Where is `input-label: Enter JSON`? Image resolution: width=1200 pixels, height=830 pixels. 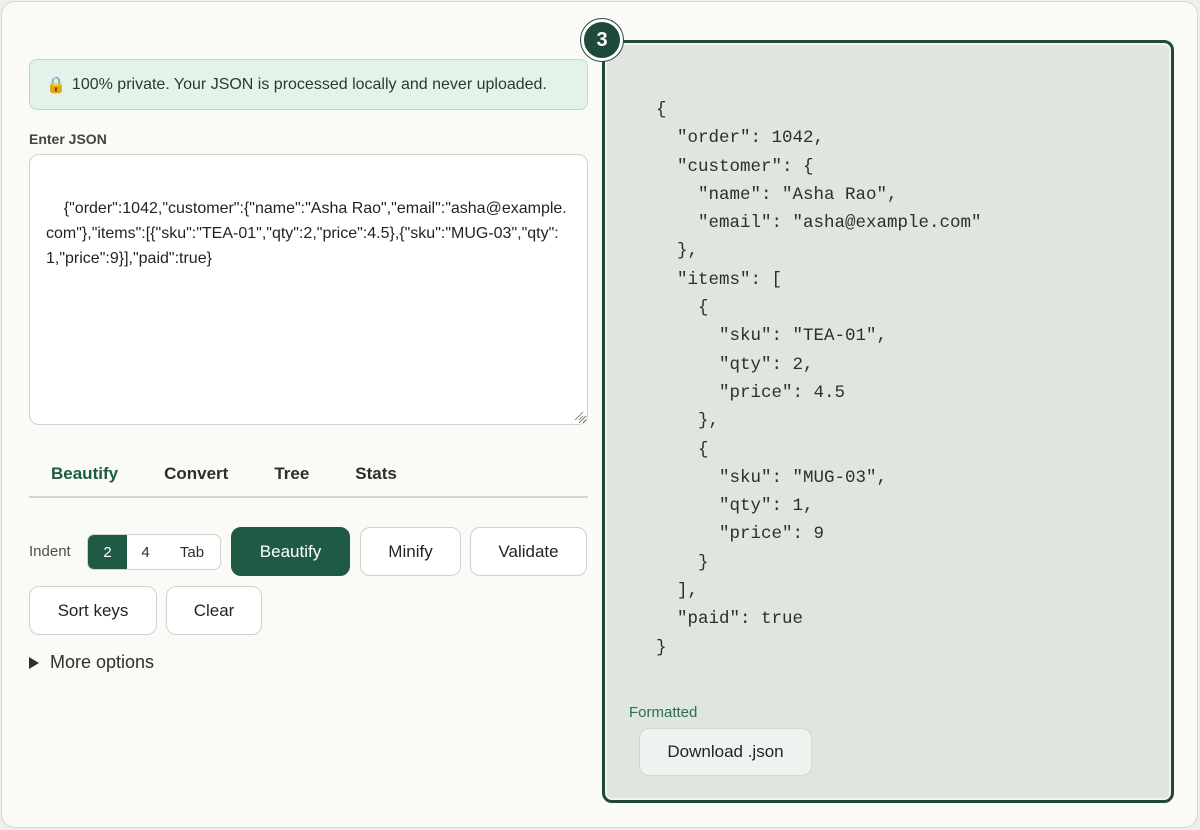
input-label: Enter JSON is located at coordinates (68, 139).